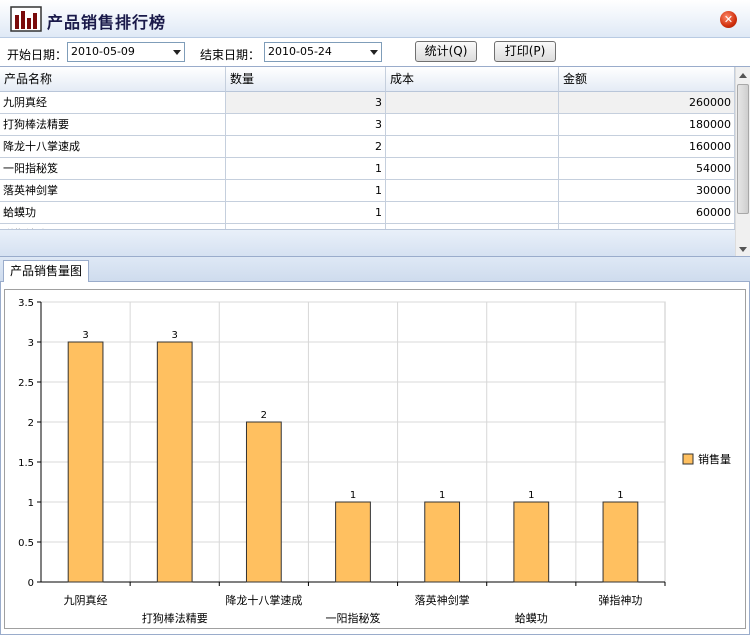 Image resolution: width=750 pixels, height=635 pixels. I want to click on tab-sales-chart: 产品销售量图, so click(46, 271).